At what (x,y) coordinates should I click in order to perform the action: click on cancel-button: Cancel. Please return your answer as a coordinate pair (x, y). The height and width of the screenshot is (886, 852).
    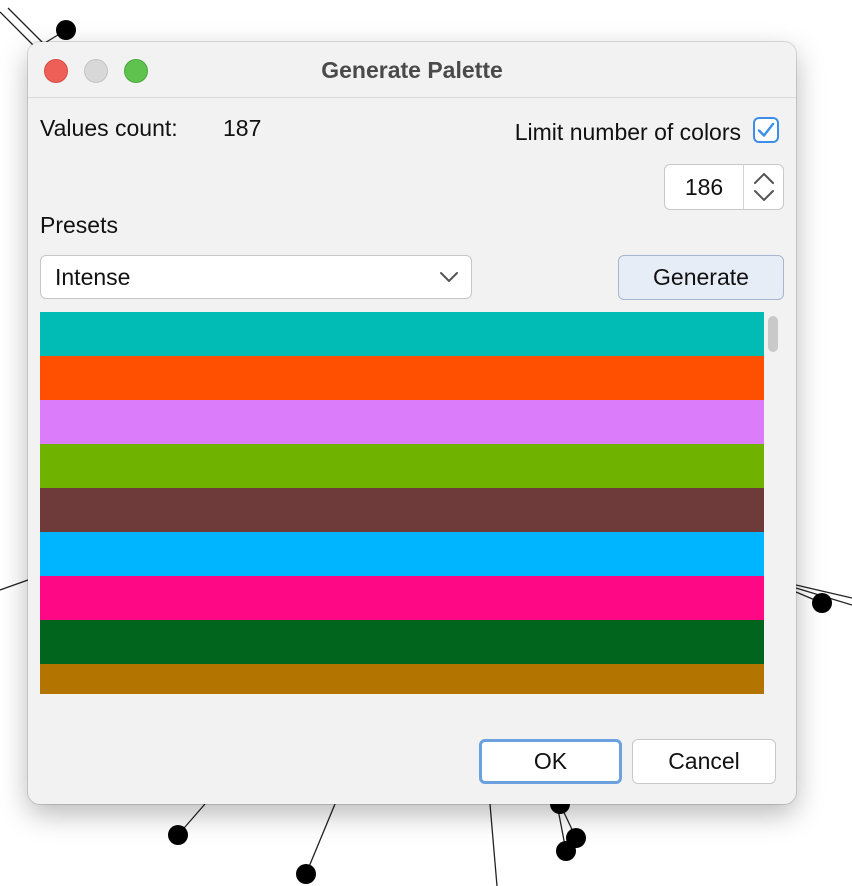
    Looking at the image, I should click on (704, 761).